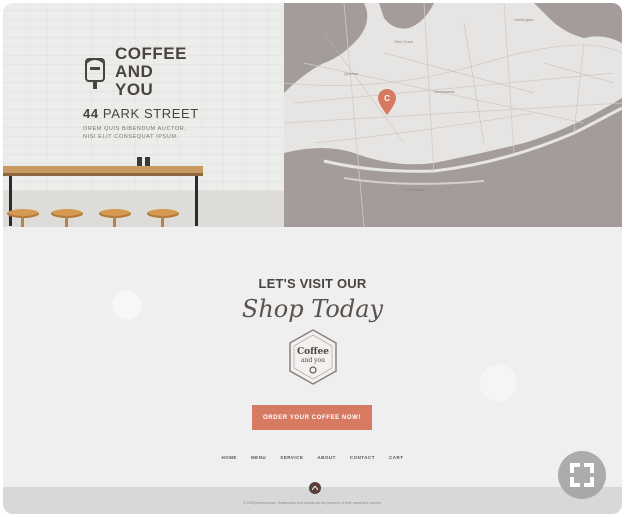 Image resolution: width=625 pixels, height=517 pixels. Describe the element at coordinates (91, 113) in the screenshot. I see `address-number: 44` at that location.